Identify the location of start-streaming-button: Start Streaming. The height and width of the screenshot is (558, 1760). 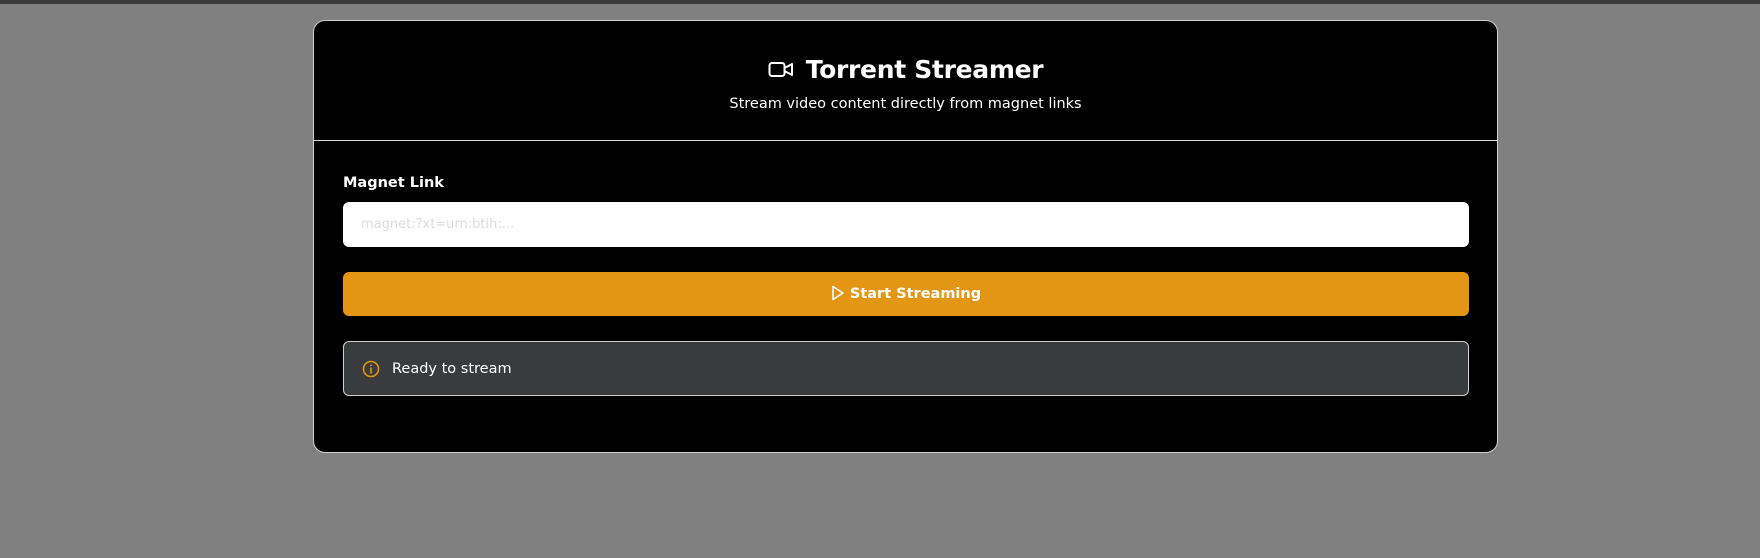
(906, 294).